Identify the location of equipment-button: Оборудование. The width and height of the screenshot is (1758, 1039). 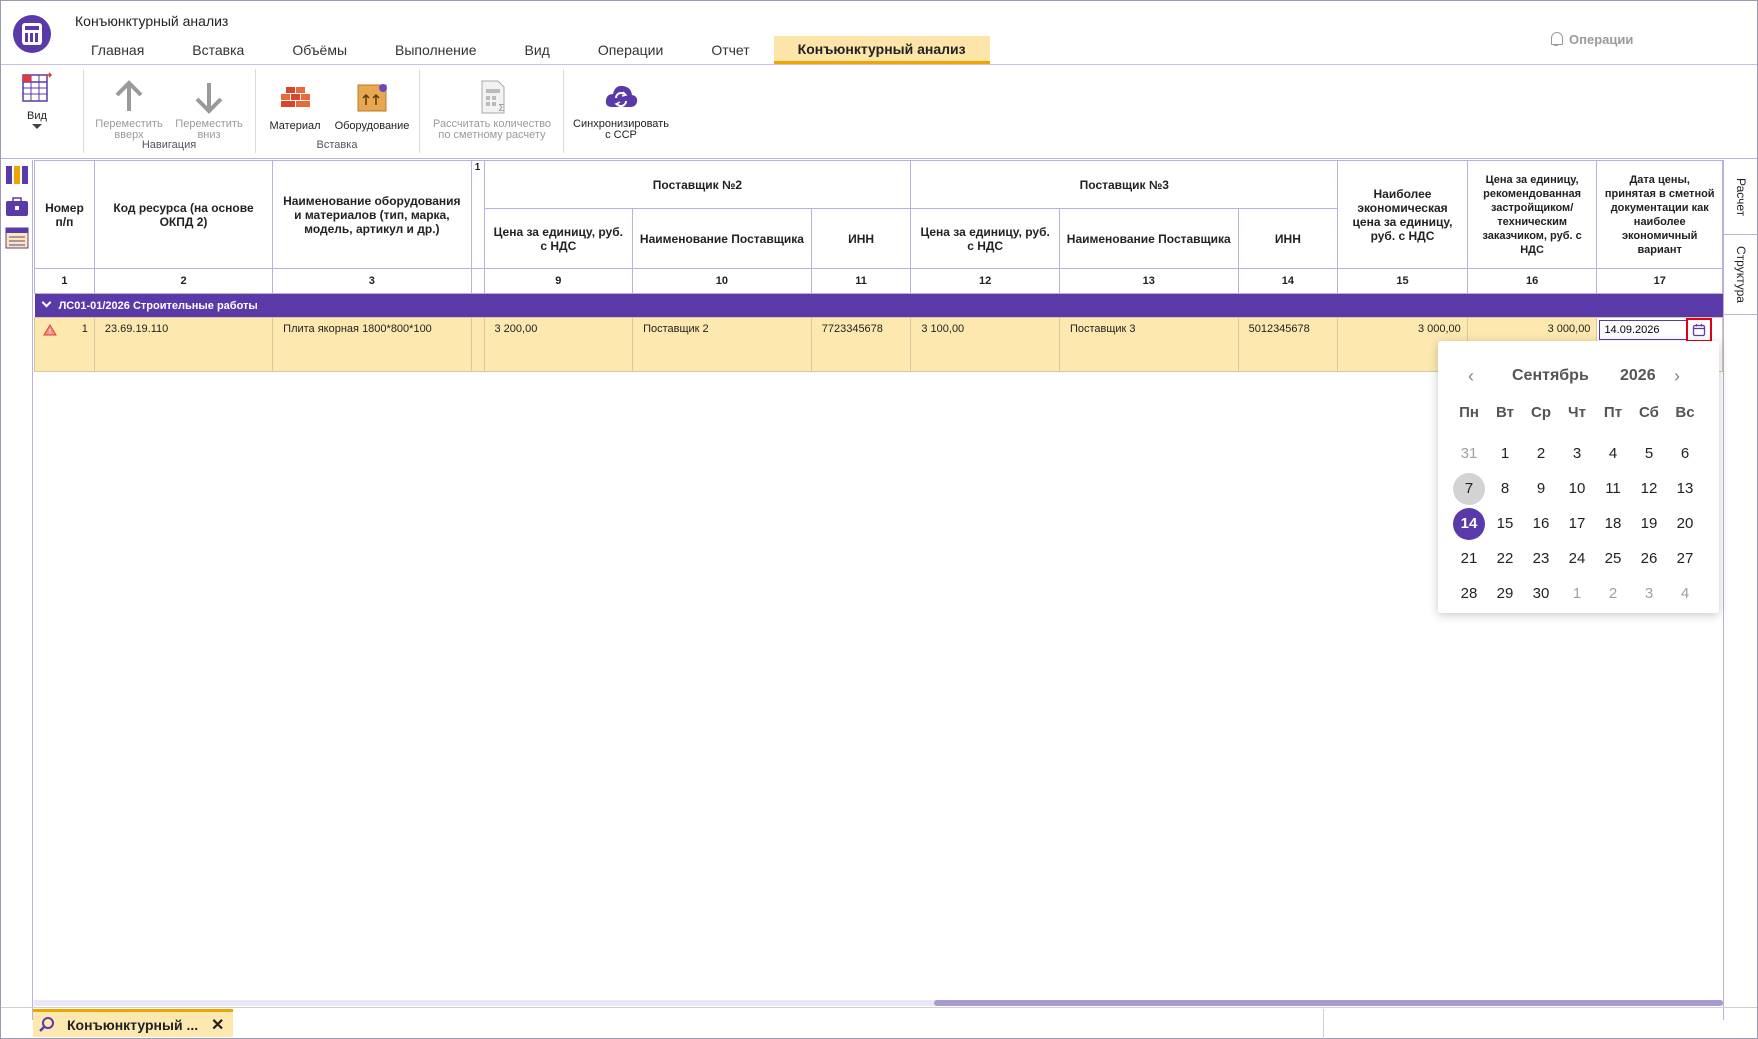
(372, 106).